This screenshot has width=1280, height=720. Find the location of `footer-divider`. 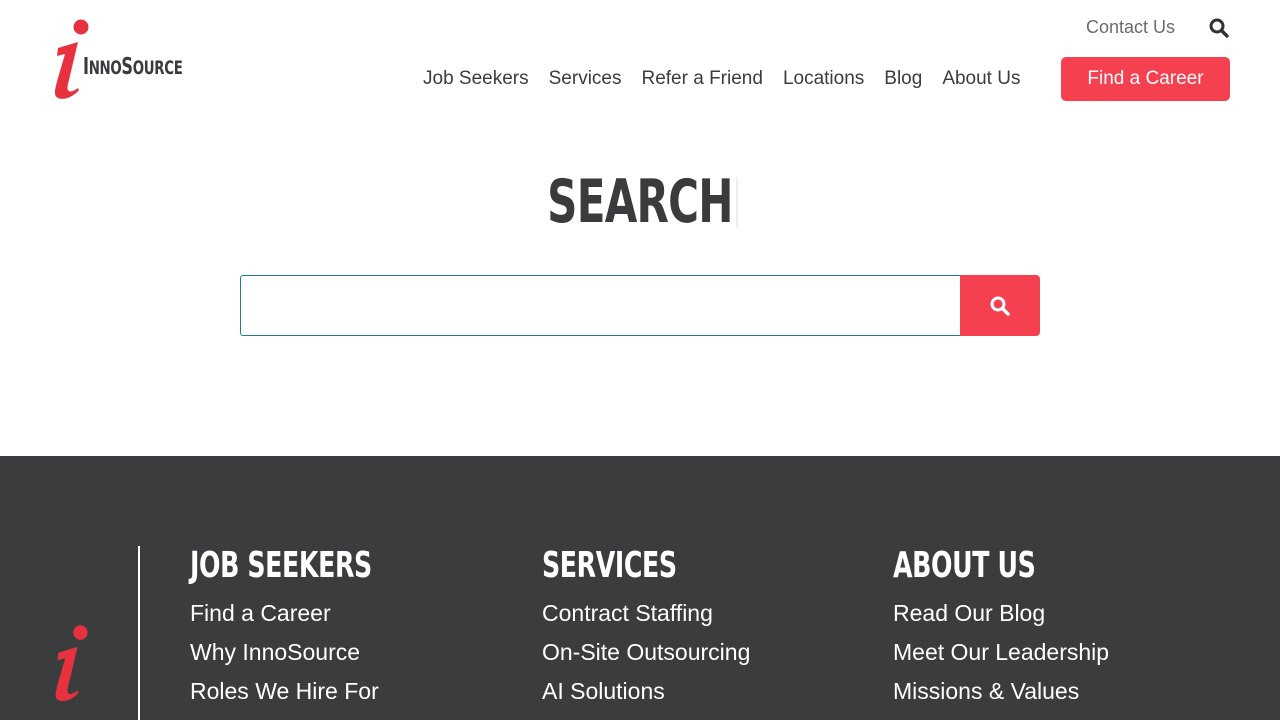

footer-divider is located at coordinates (139, 633).